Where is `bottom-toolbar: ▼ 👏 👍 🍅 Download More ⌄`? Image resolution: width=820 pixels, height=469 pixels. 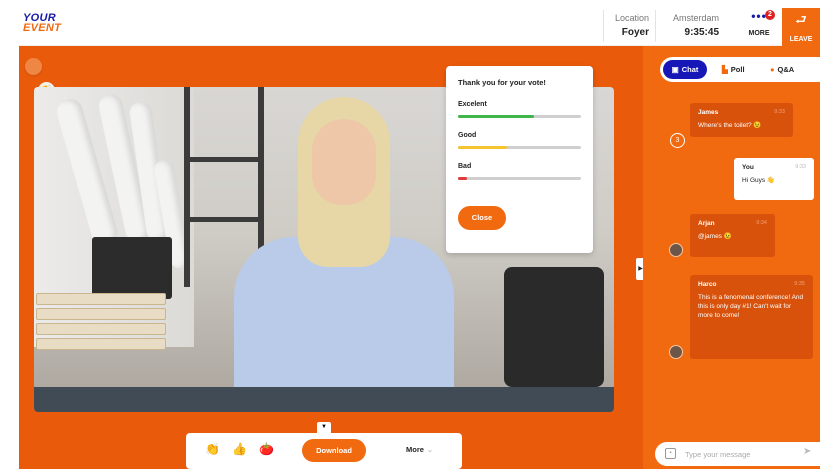 bottom-toolbar: ▼ 👏 👍 🍅 Download More ⌄ is located at coordinates (324, 445).